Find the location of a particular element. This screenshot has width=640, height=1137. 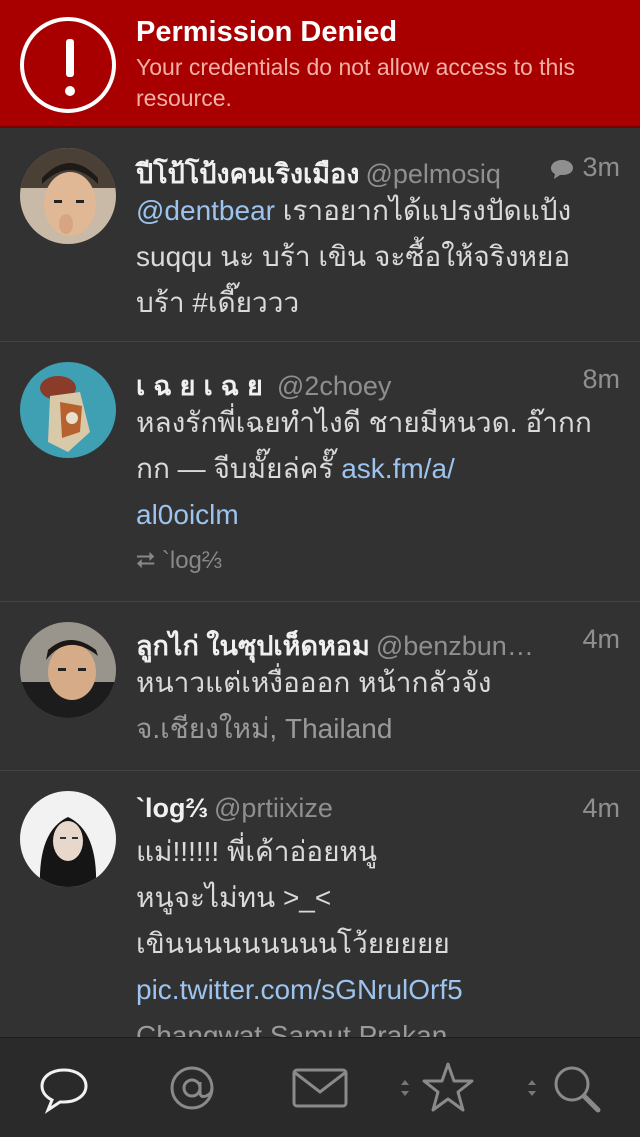

tweet-time: 8m is located at coordinates (601, 379).